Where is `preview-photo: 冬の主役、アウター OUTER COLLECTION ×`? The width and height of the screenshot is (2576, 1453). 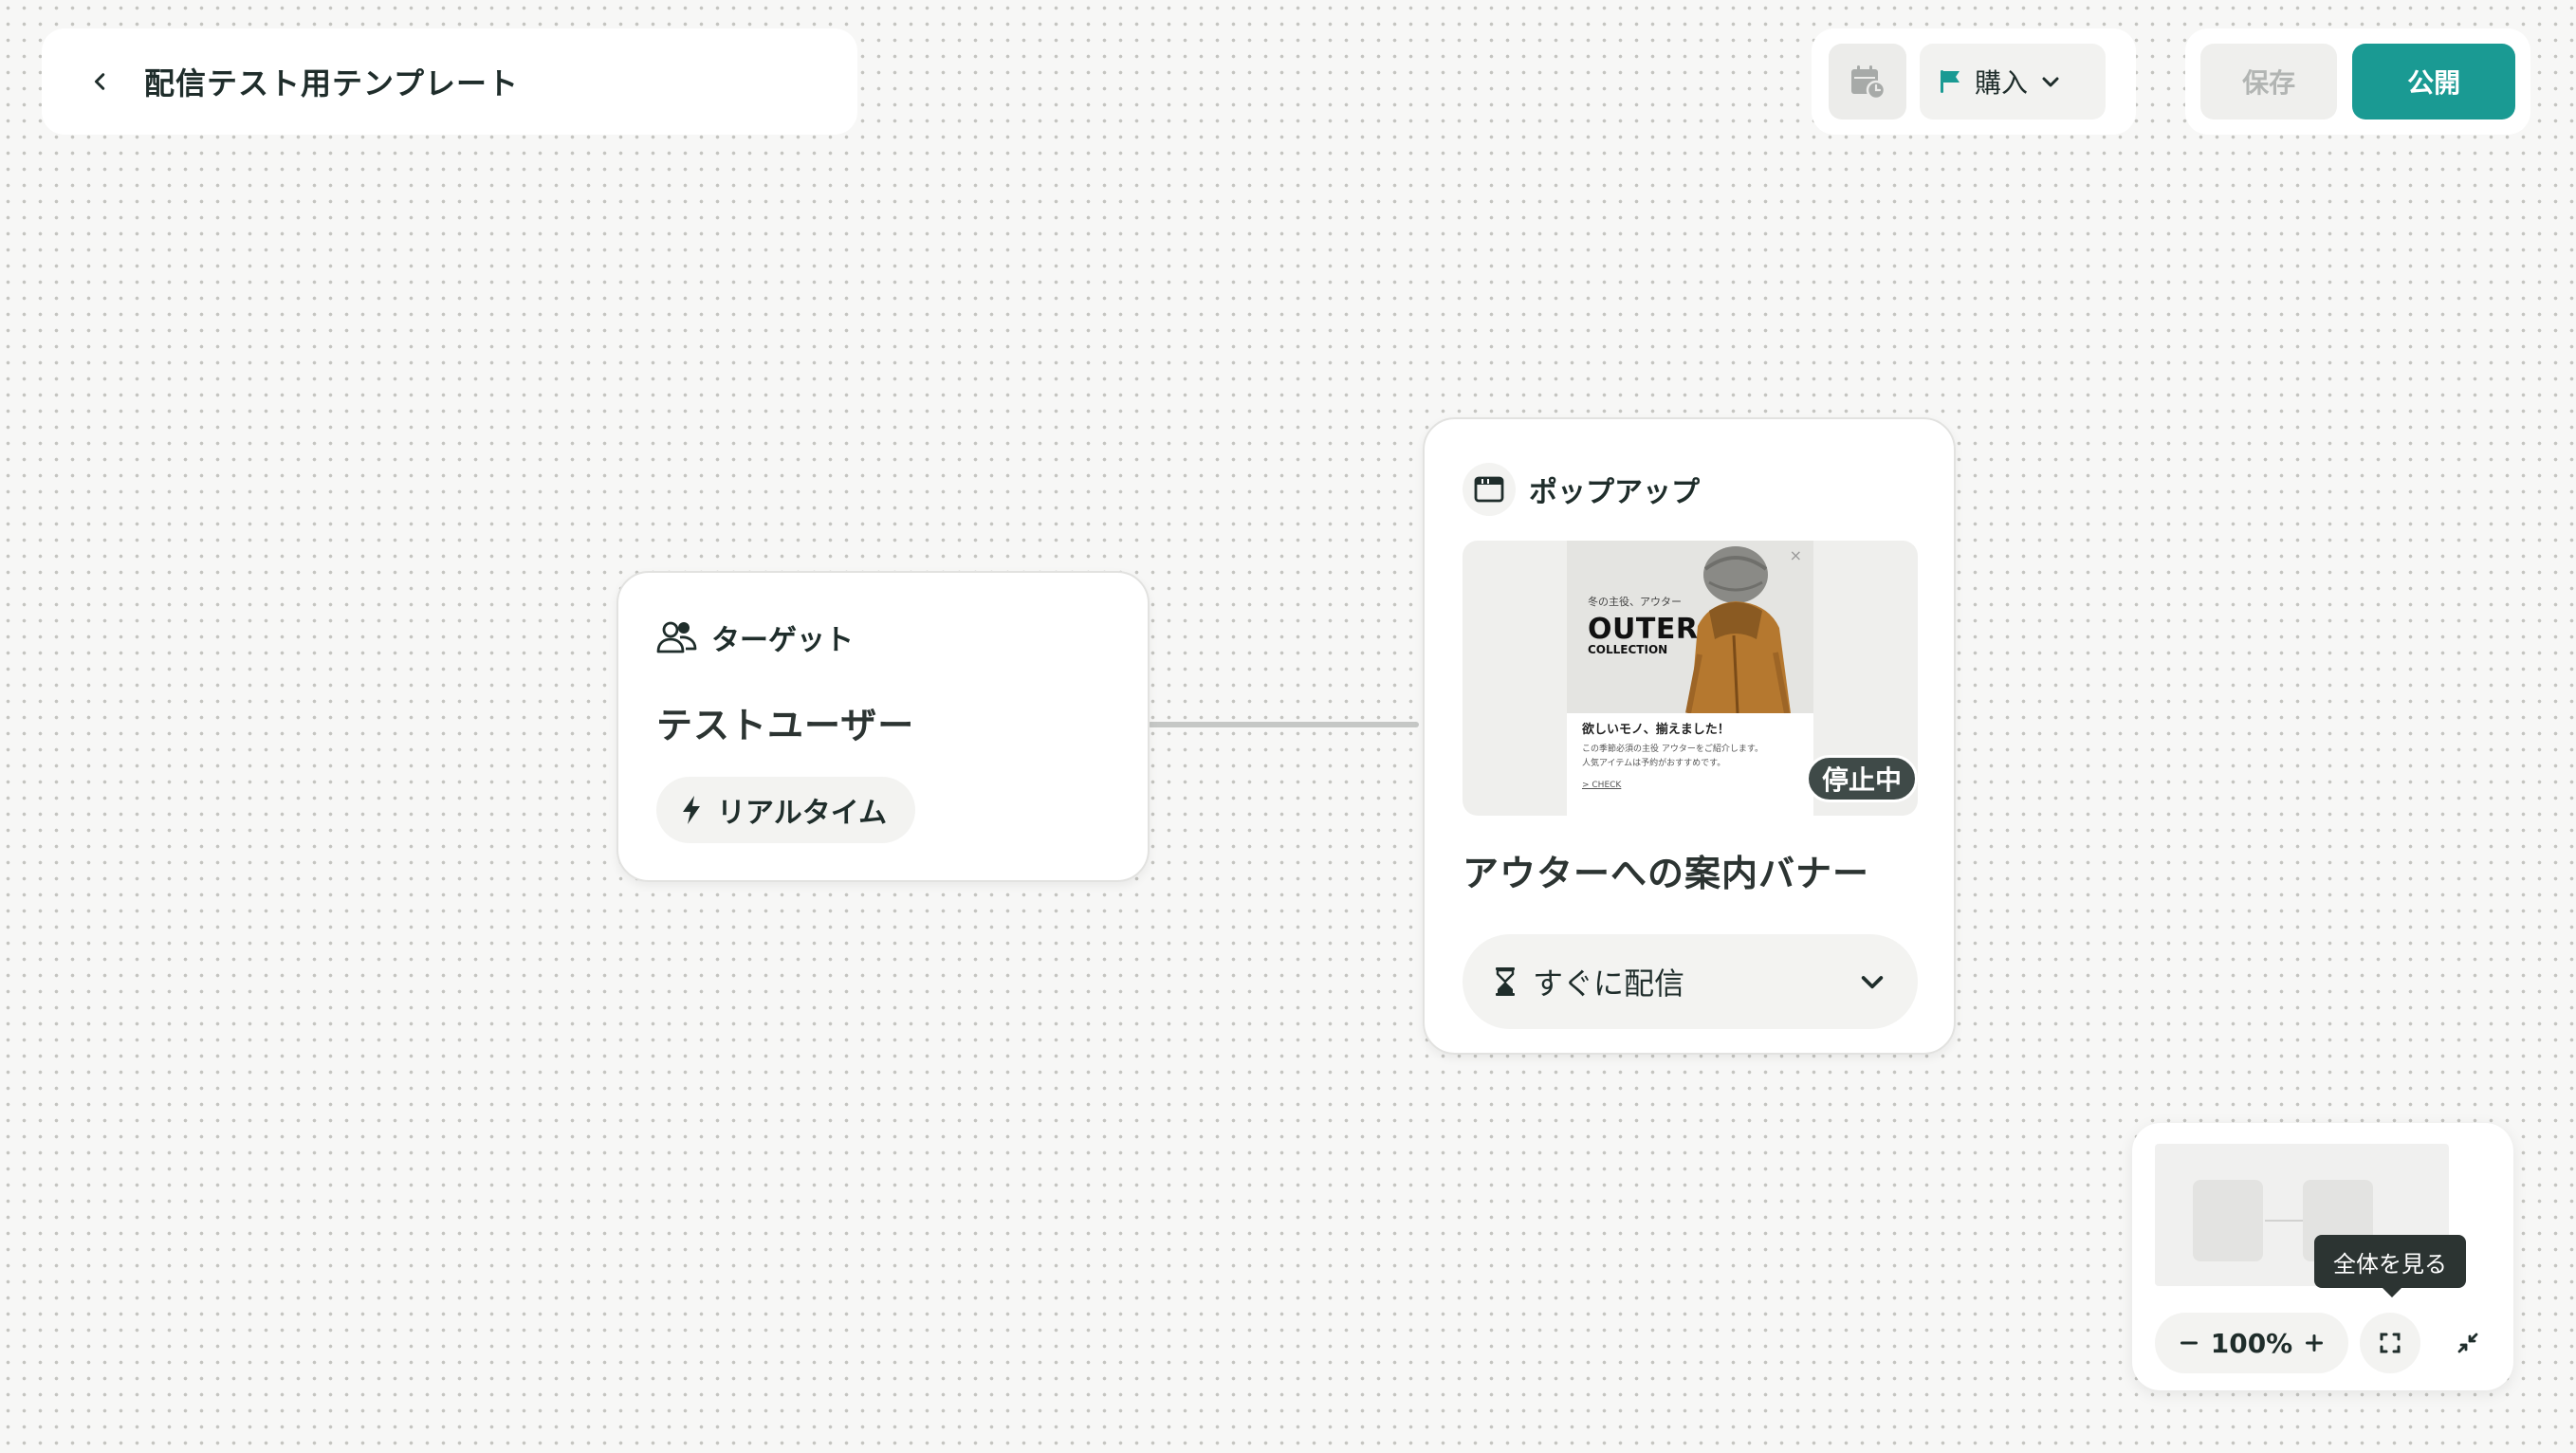 preview-photo: 冬の主役、アウター OUTER COLLECTION × is located at coordinates (1690, 627).